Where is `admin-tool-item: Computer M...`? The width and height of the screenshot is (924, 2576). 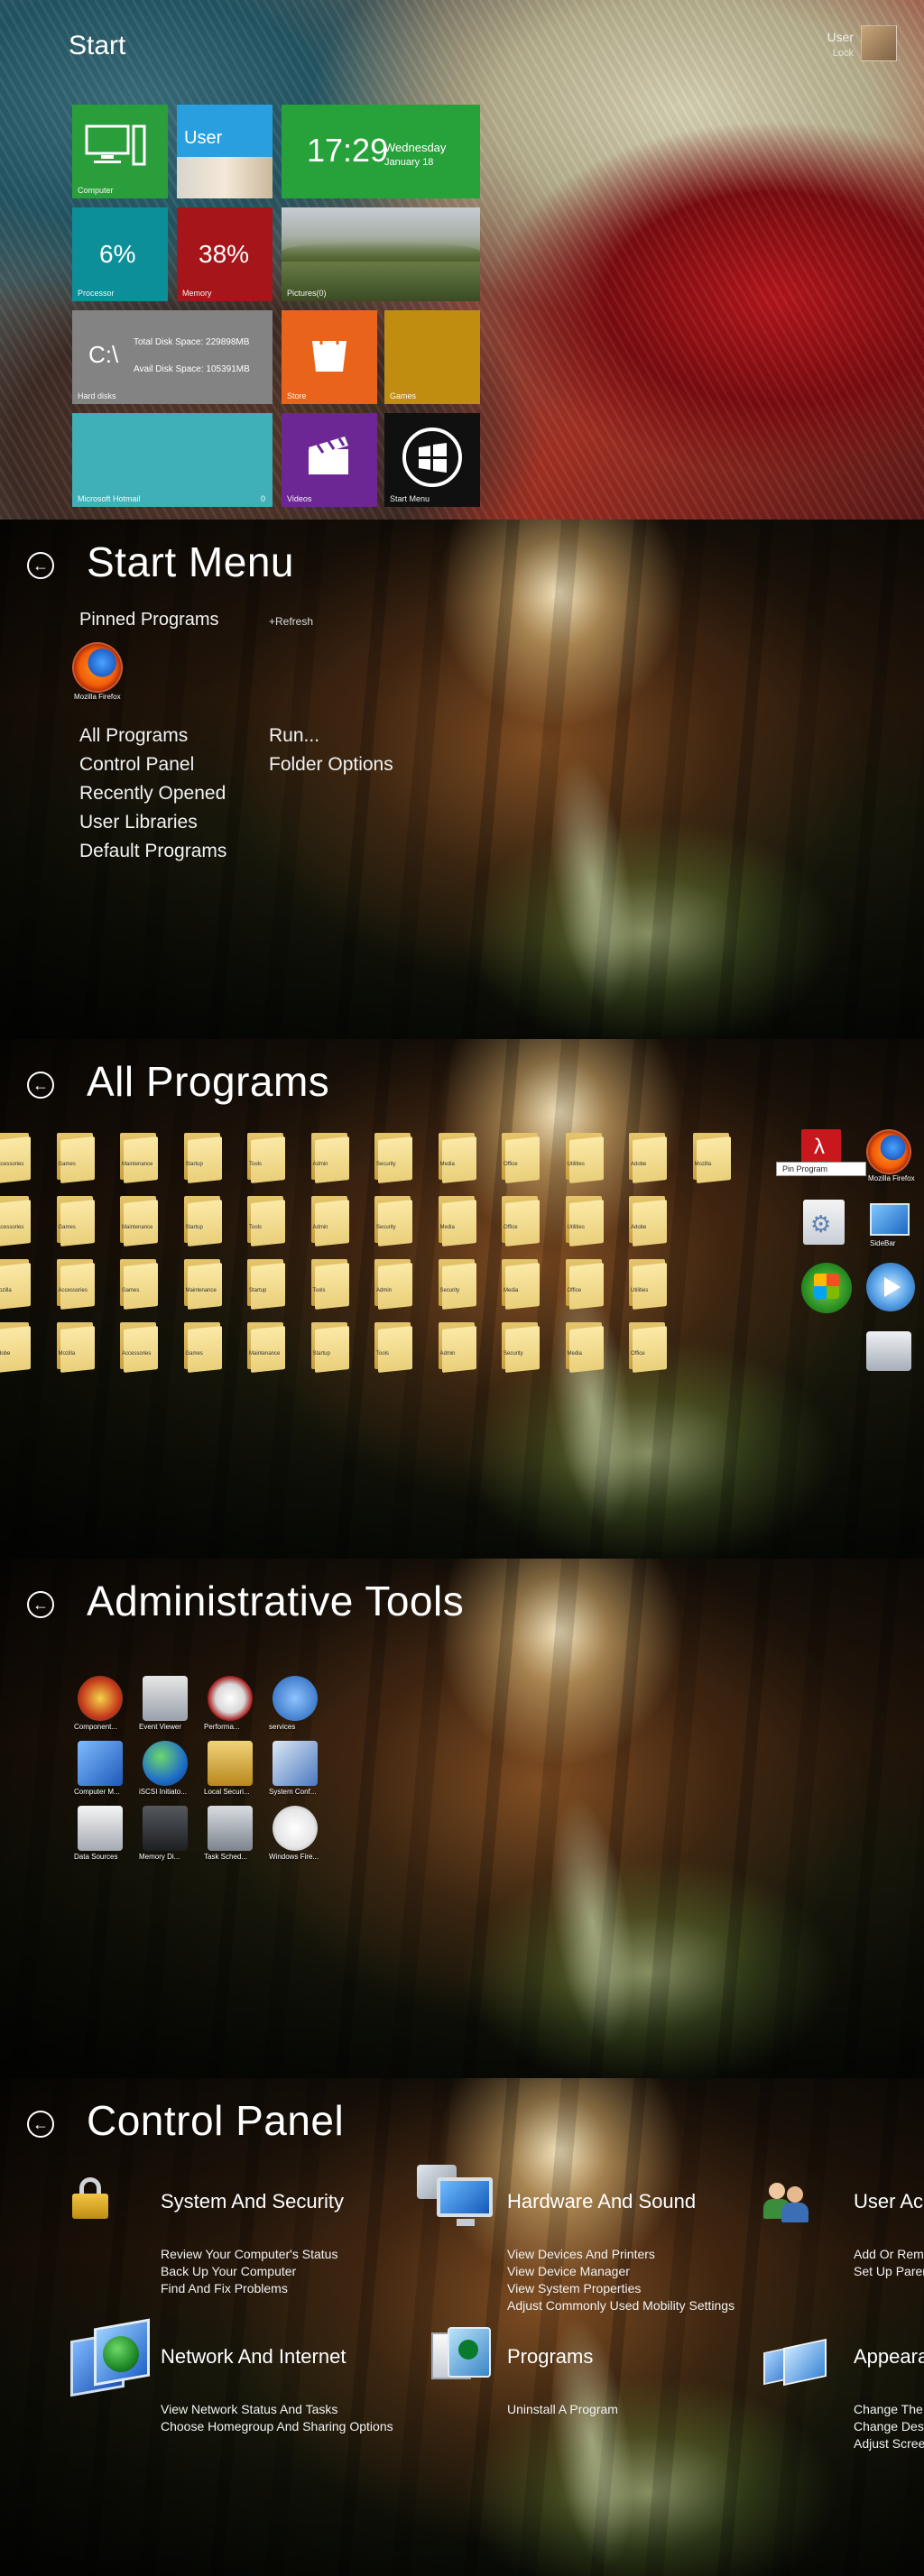 admin-tool-item: Computer M... is located at coordinates (99, 1770).